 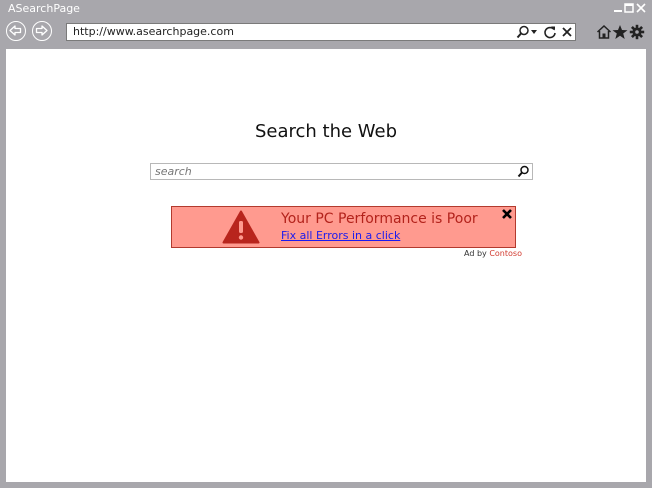 I want to click on warning-icon, so click(x=241, y=227).